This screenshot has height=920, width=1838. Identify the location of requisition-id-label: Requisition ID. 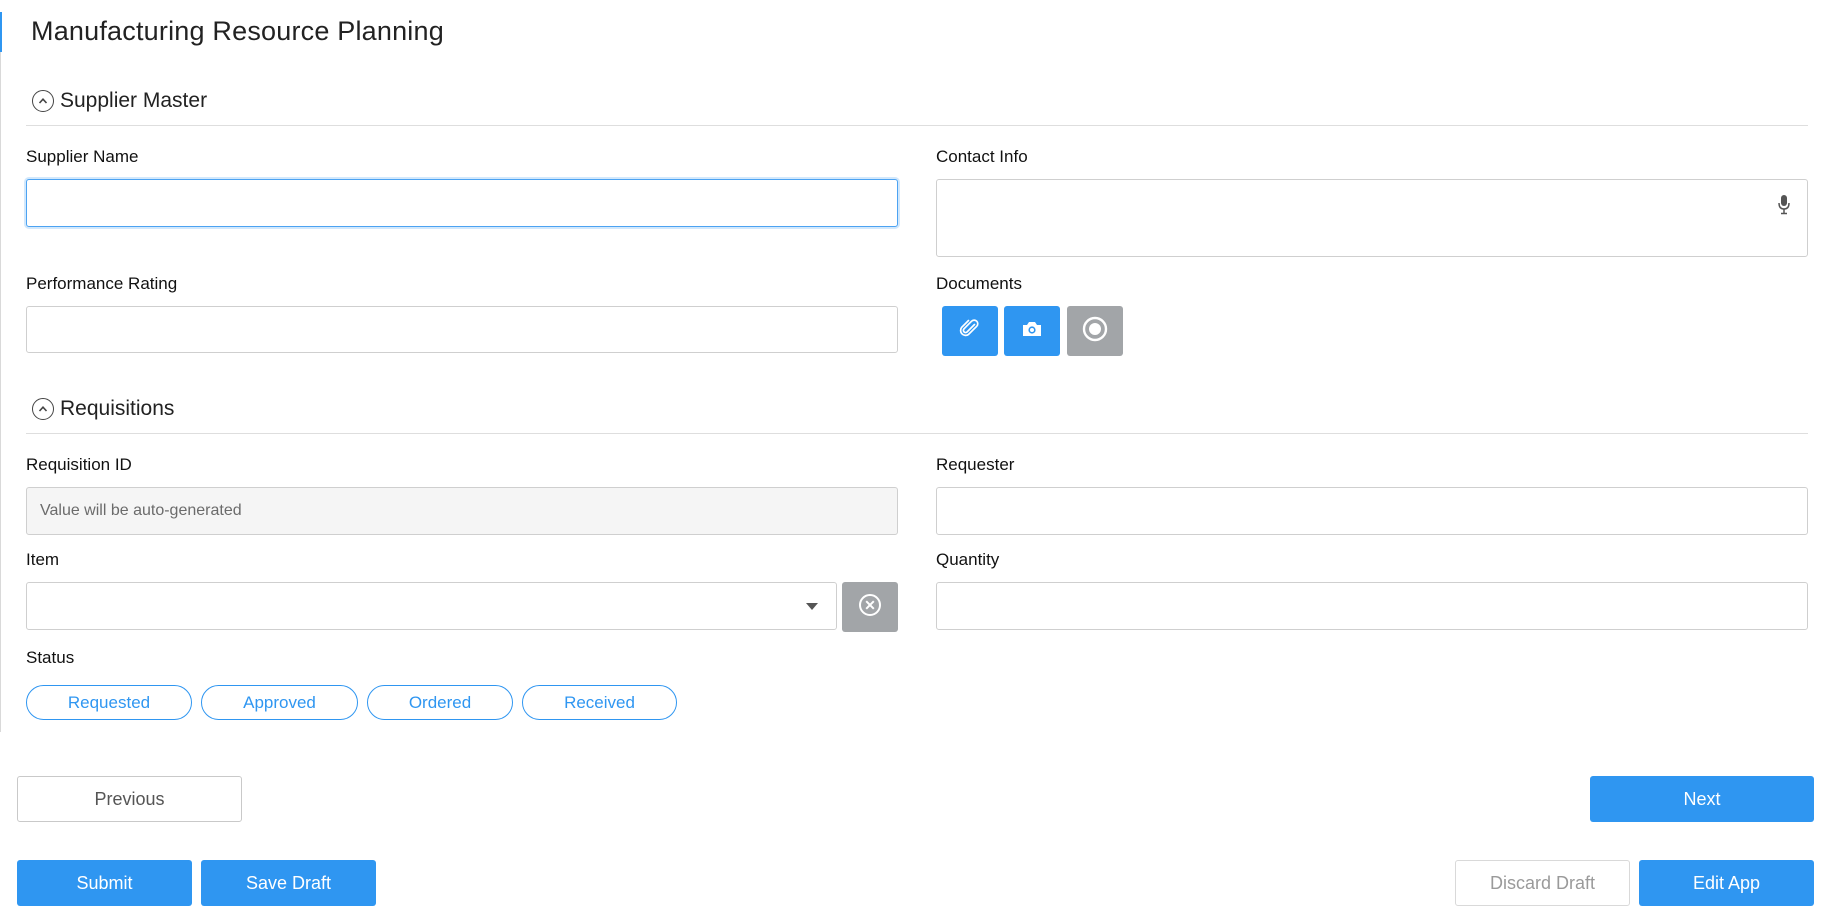
(79, 464).